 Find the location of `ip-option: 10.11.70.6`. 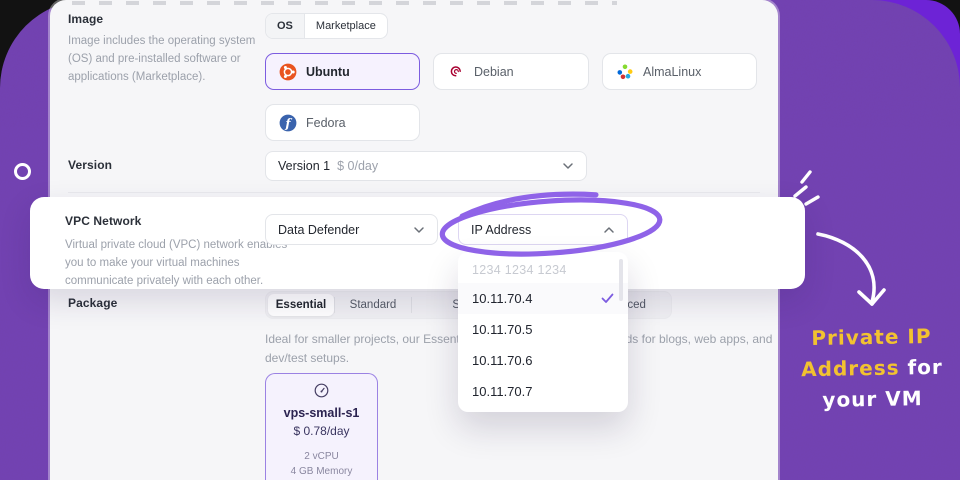

ip-option: 10.11.70.6 is located at coordinates (543, 360).